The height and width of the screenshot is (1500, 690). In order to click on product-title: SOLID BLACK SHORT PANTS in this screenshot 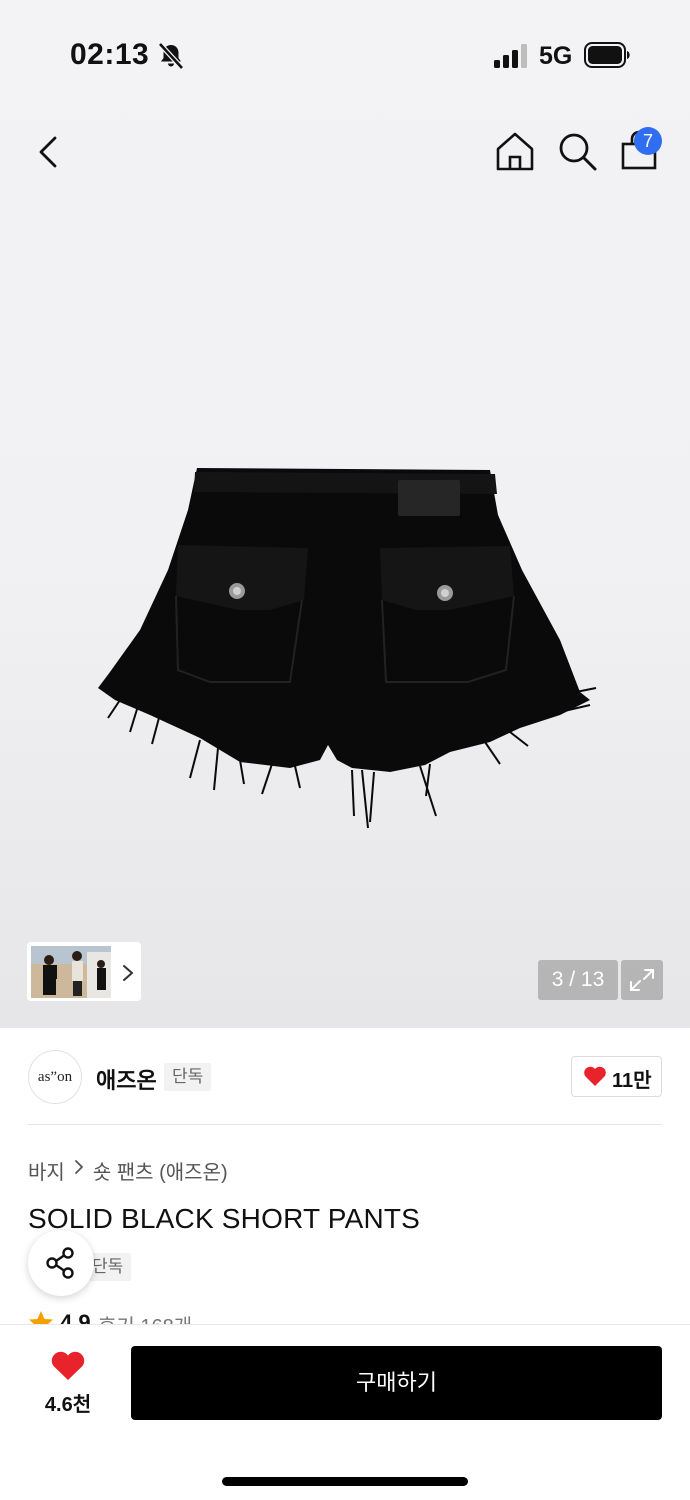, I will do `click(224, 1218)`.